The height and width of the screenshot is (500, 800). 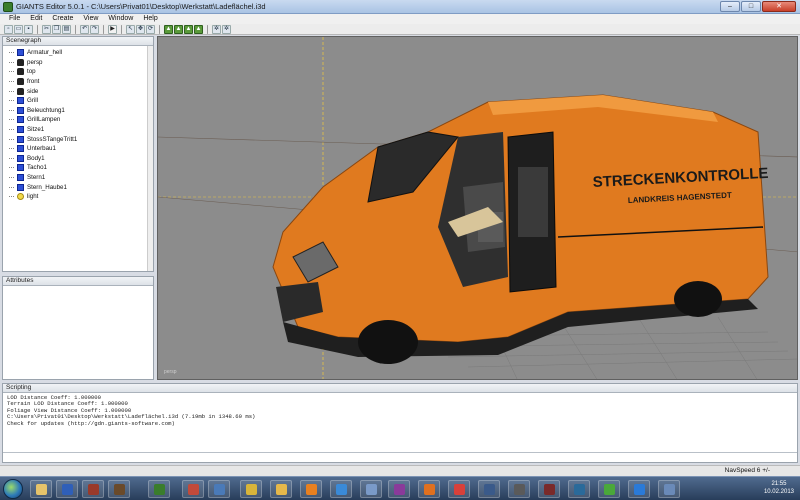 What do you see at coordinates (112, 29) in the screenshot?
I see `play-icon: ▶` at bounding box center [112, 29].